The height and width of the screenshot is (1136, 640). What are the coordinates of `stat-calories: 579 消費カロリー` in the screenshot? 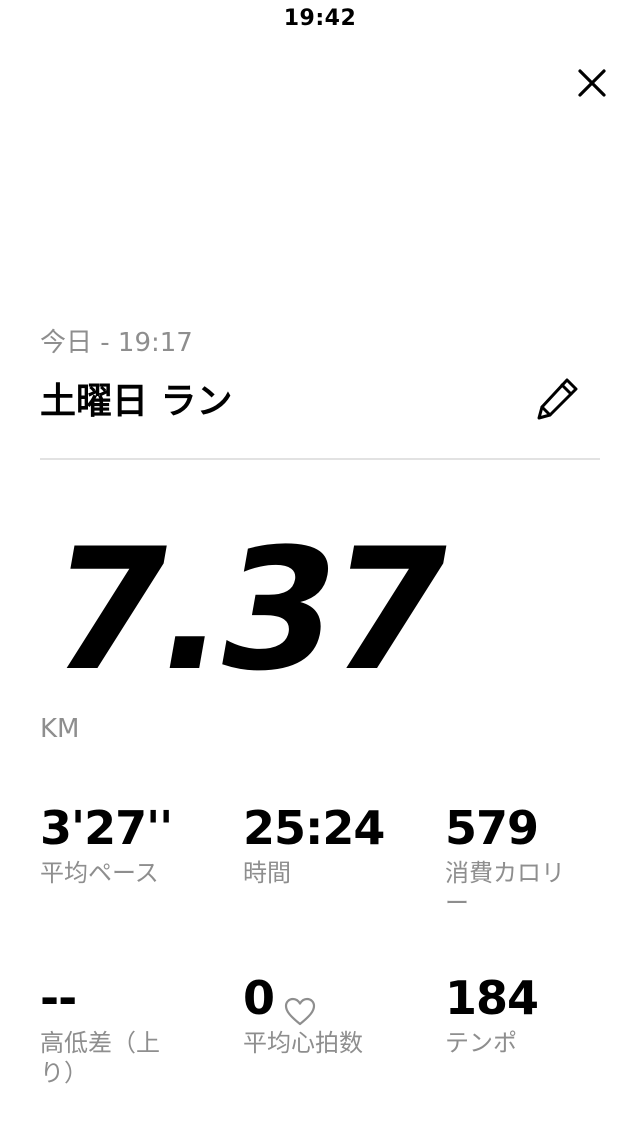 It's located at (515, 859).